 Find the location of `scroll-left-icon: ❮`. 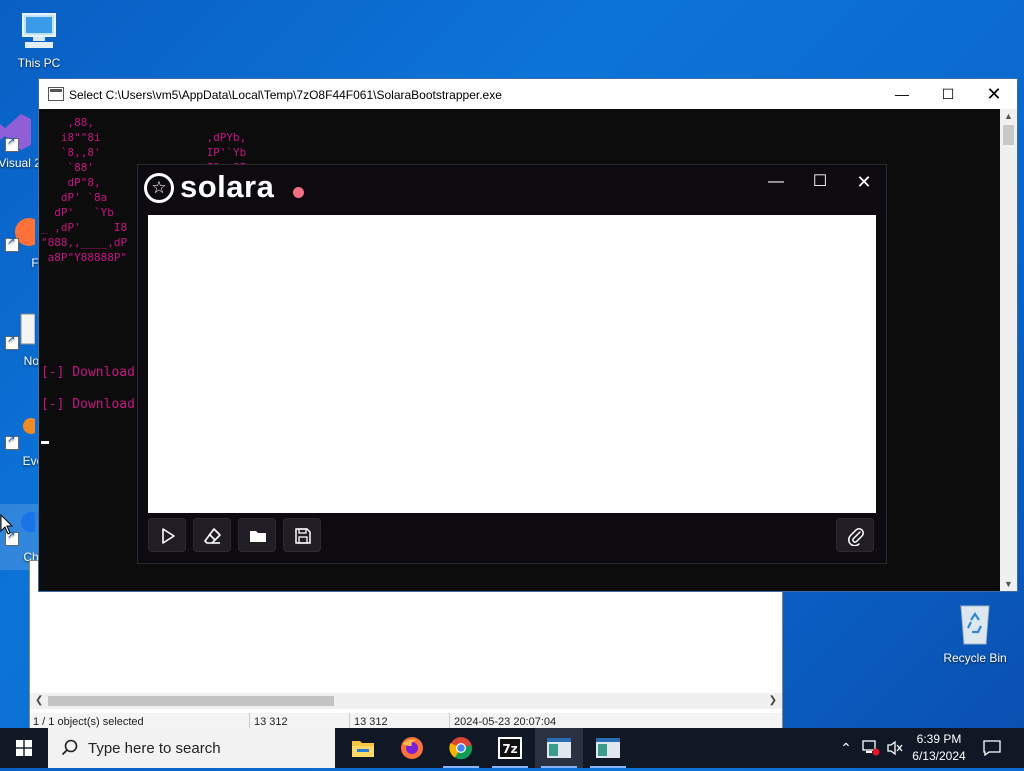

scroll-left-icon: ❮ is located at coordinates (39, 701).